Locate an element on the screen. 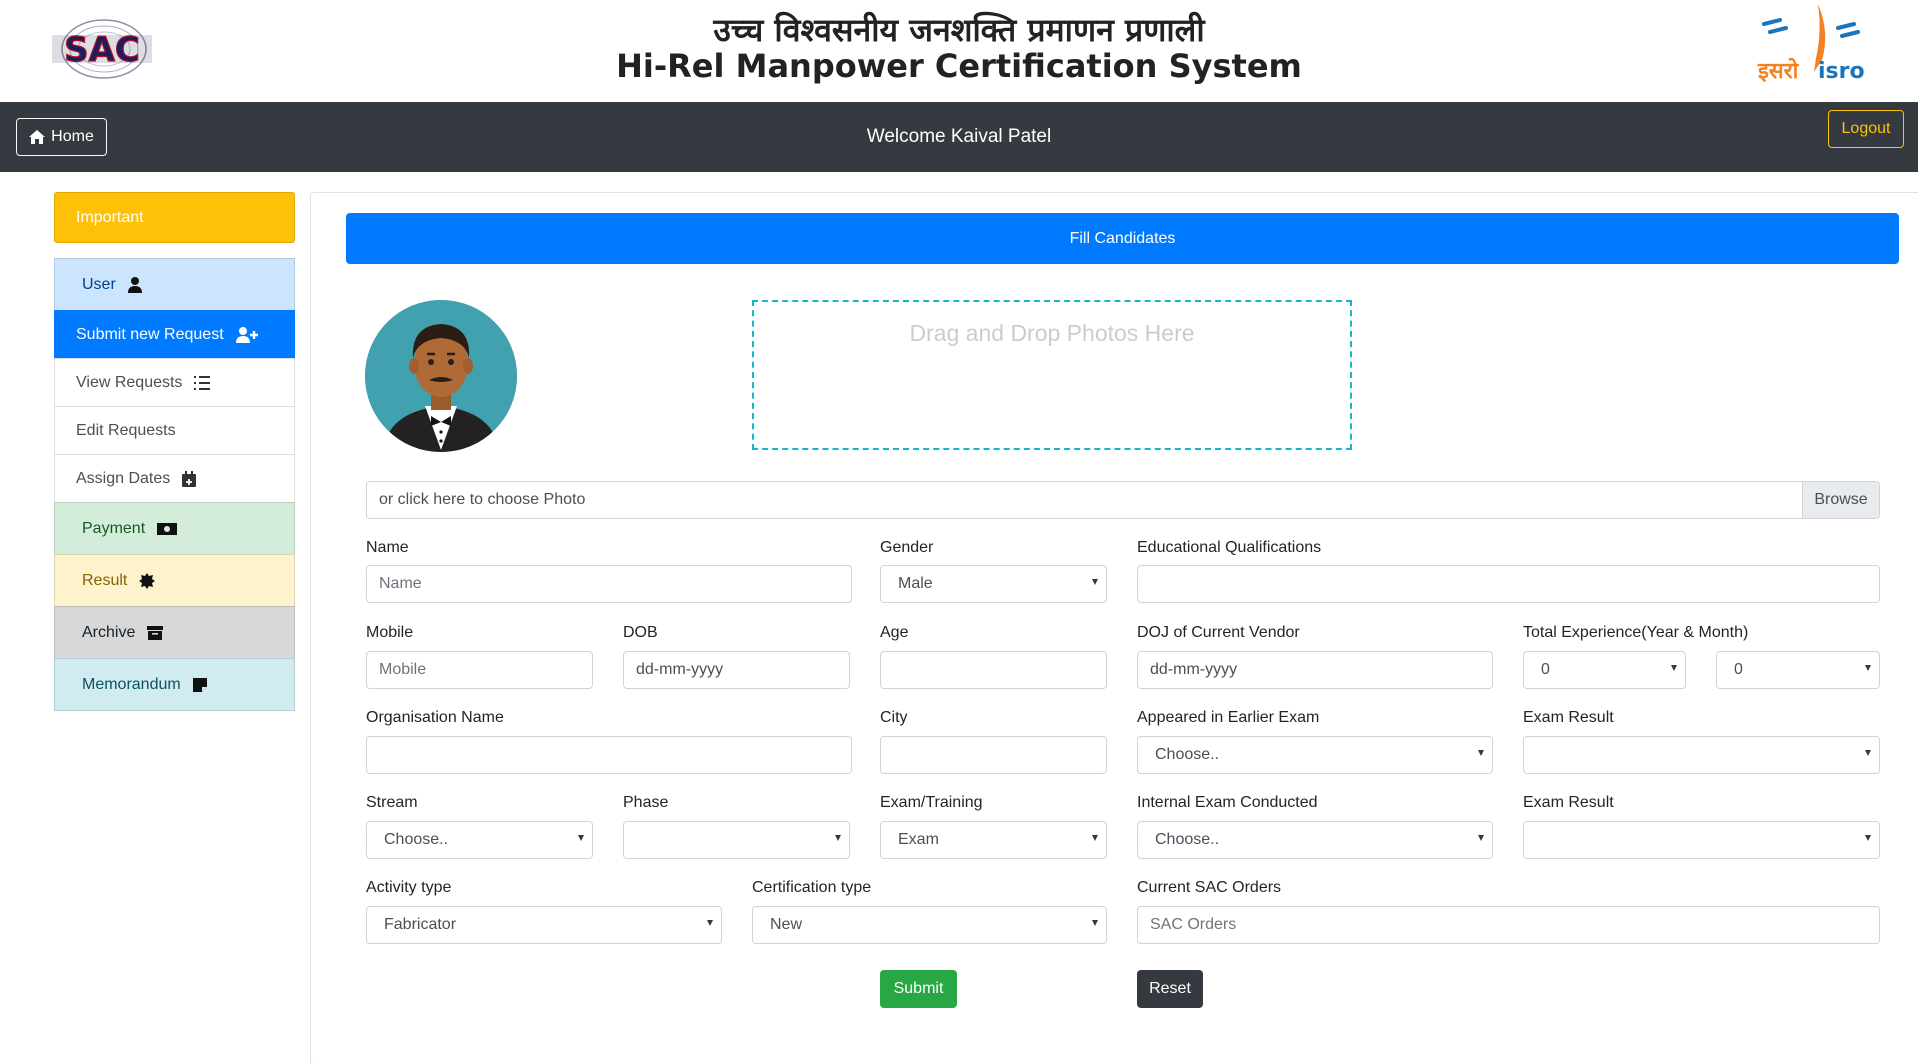 Image resolution: width=1918 pixels, height=1064 pixels. experience-months-select: 0 is located at coordinates (1798, 670).